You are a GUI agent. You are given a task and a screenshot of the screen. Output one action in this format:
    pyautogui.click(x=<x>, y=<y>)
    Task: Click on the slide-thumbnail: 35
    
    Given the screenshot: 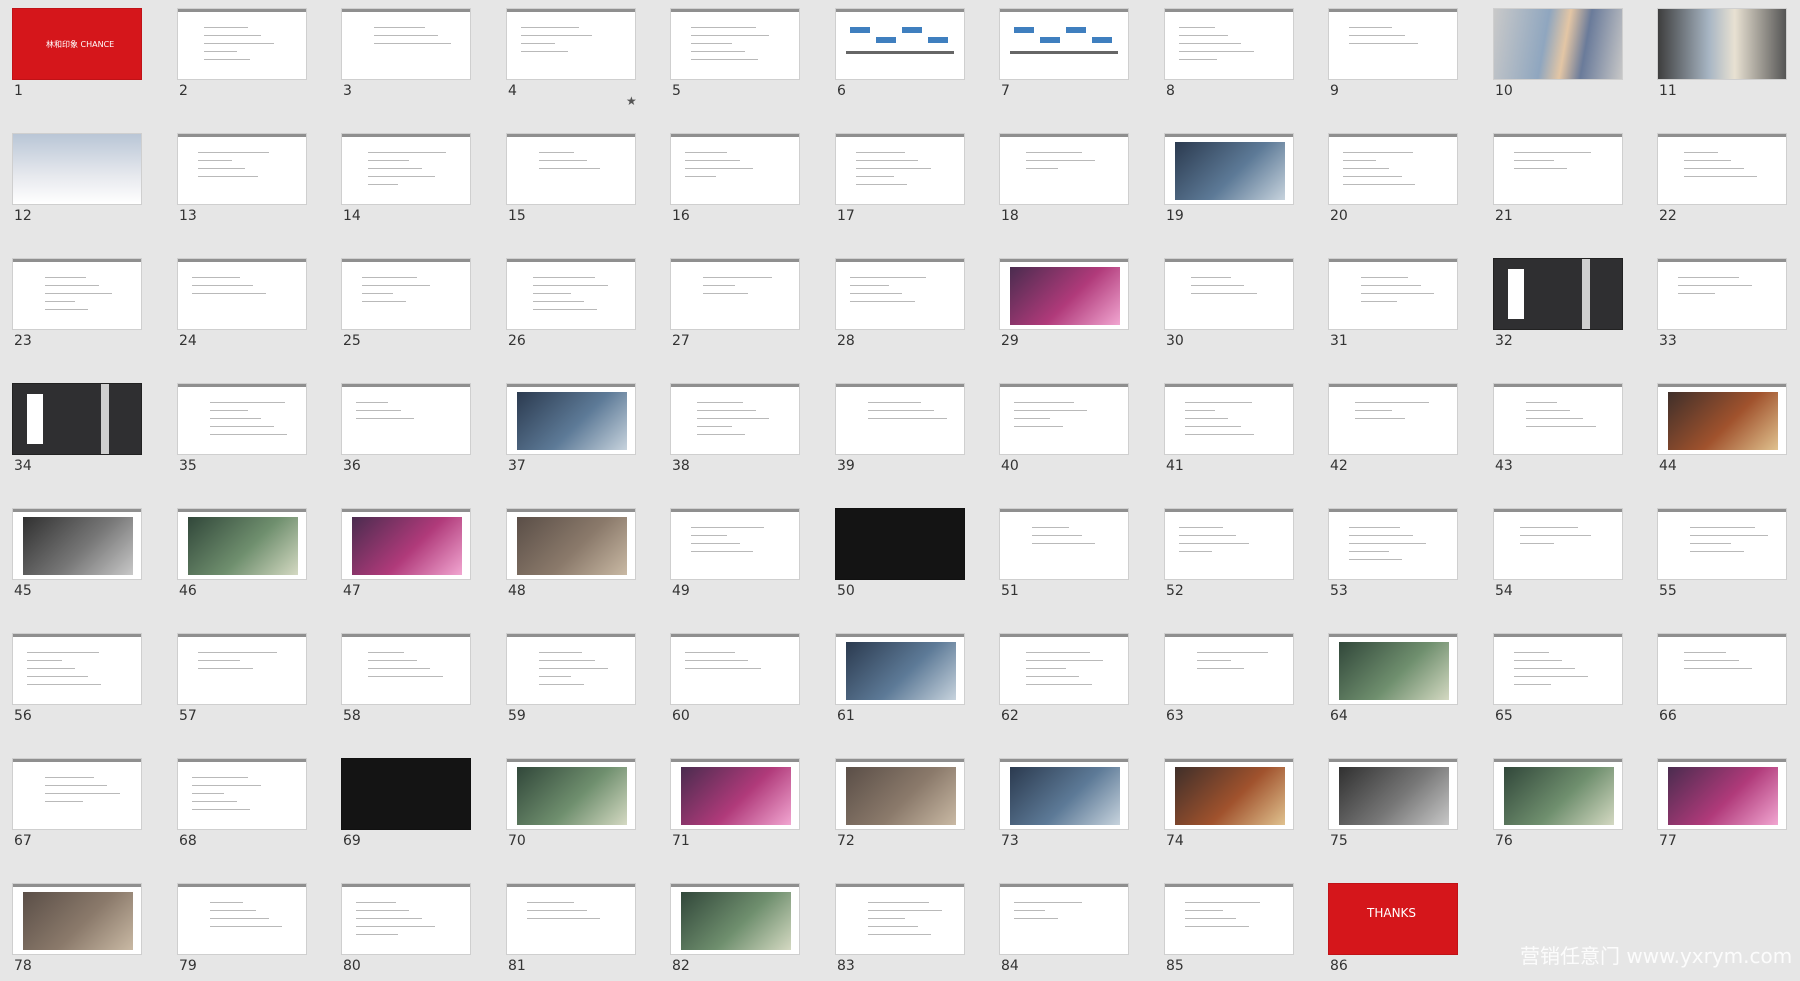 What is the action you would take?
    pyautogui.click(x=242, y=432)
    